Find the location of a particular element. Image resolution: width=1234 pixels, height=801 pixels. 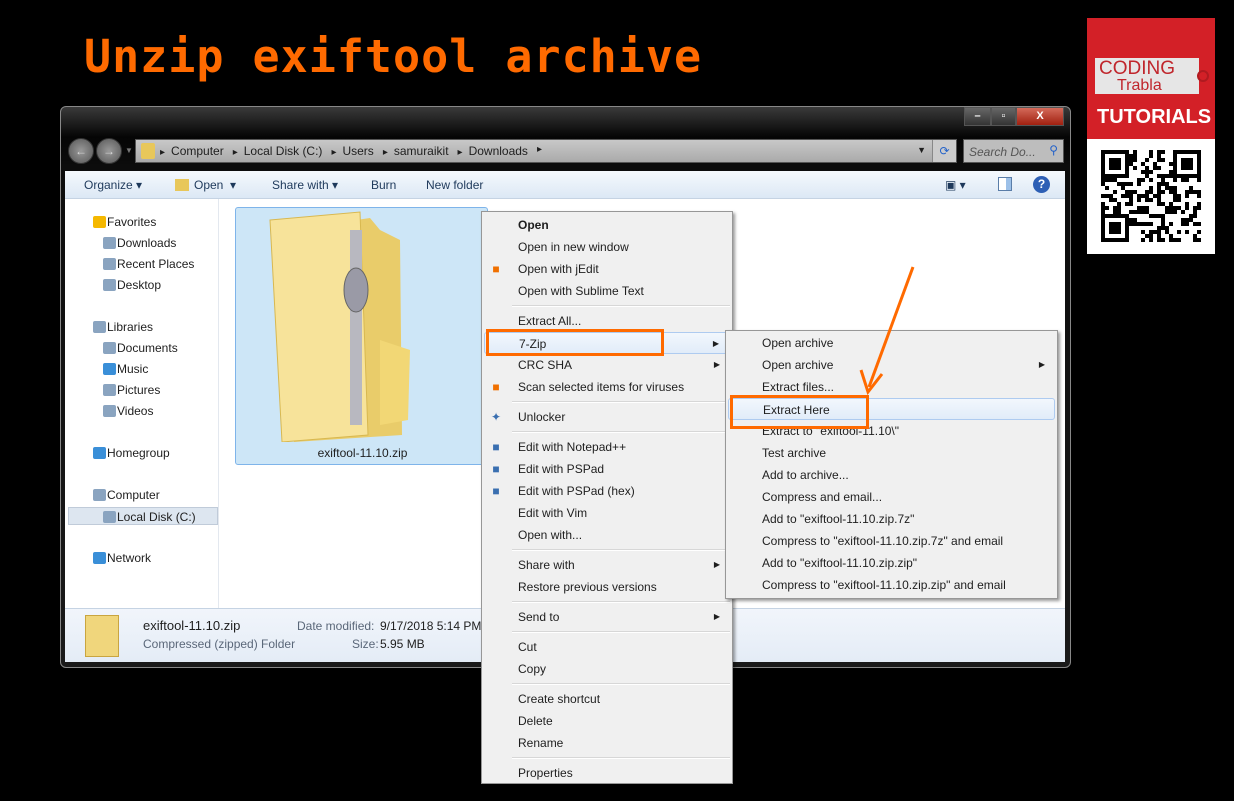

sidebar-item-label: Homegroup is located at coordinates (138, 453).